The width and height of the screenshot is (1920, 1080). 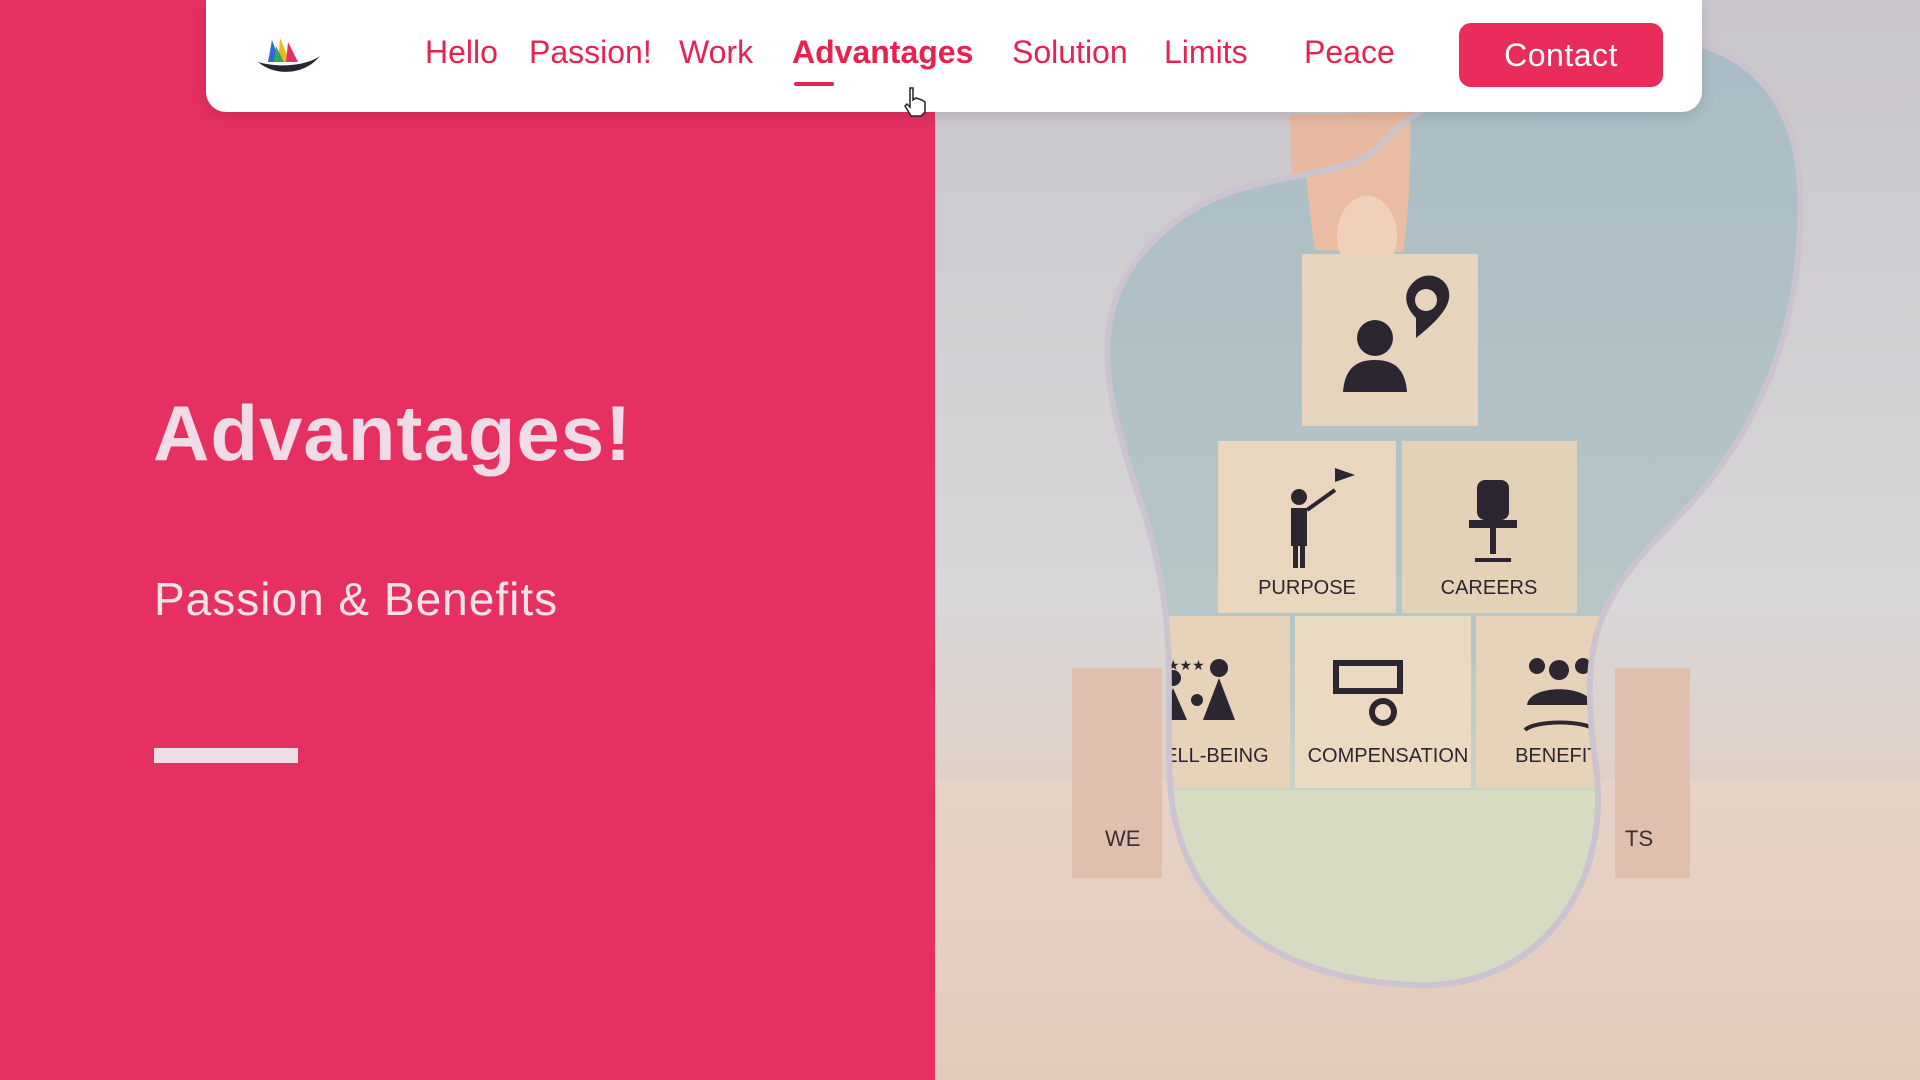 I want to click on background-block-right: TS, so click(x=1652, y=773).